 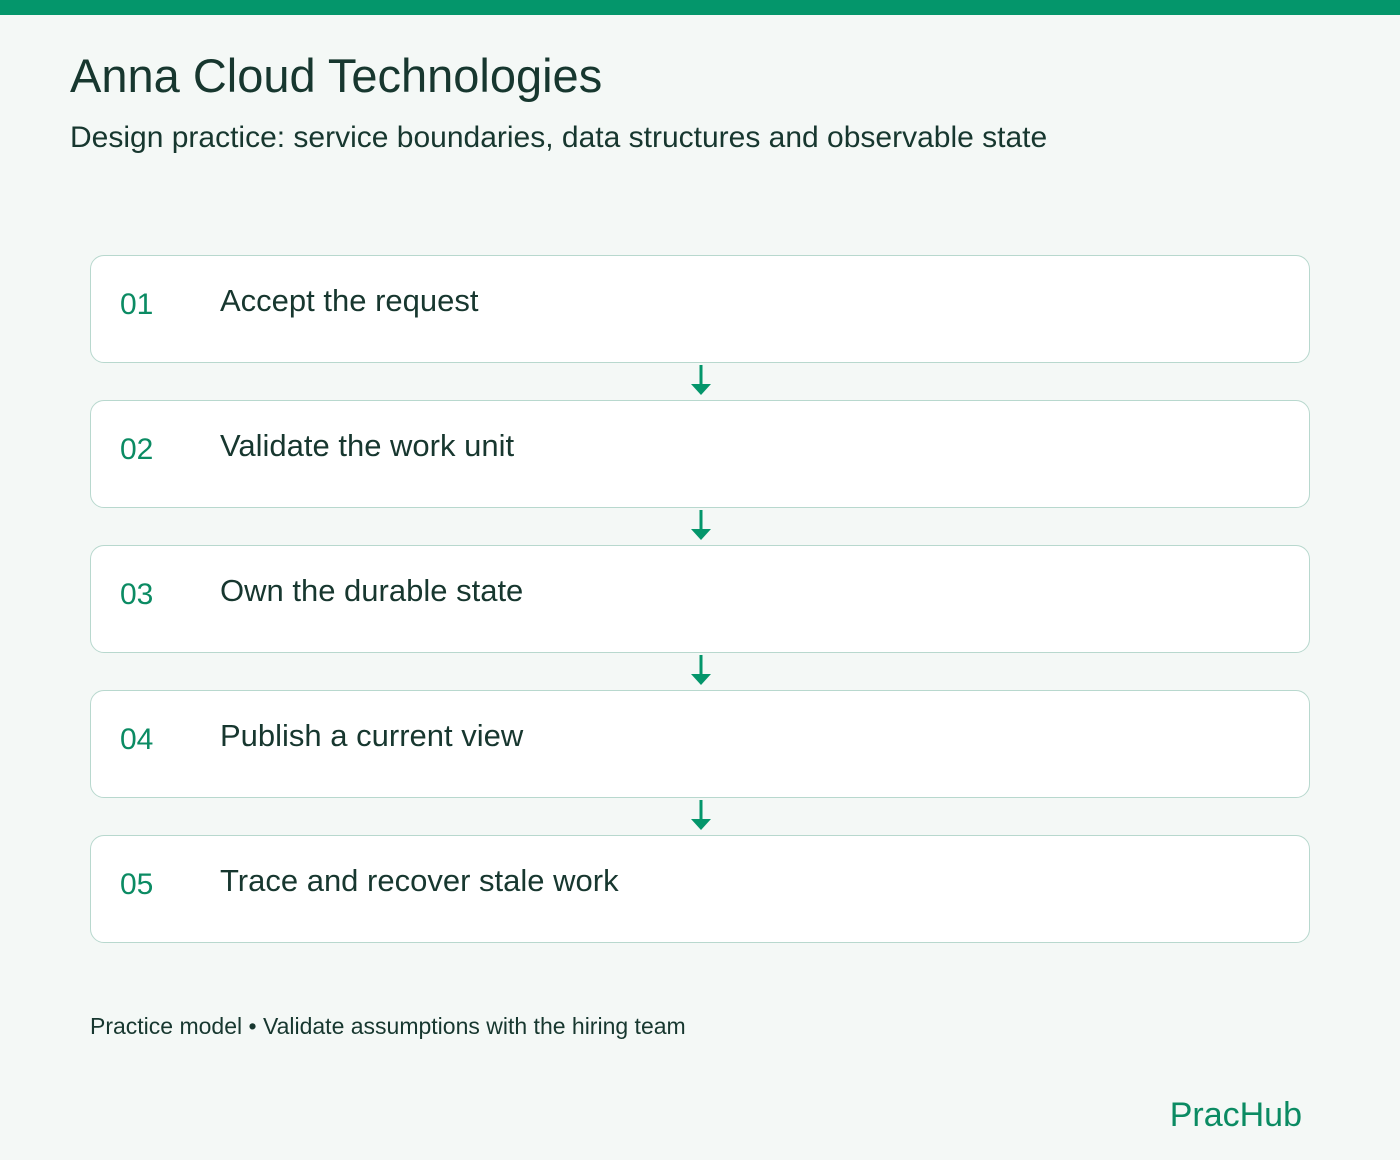 What do you see at coordinates (700, 7) in the screenshot?
I see `top-accent-bar` at bounding box center [700, 7].